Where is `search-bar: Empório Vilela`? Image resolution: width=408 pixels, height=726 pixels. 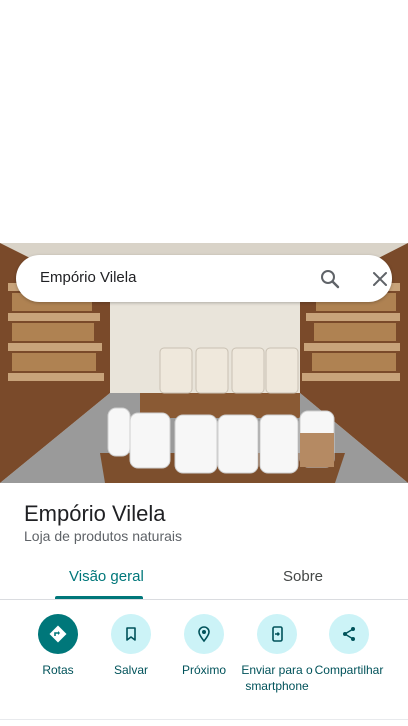 search-bar: Empório Vilela is located at coordinates (204, 278).